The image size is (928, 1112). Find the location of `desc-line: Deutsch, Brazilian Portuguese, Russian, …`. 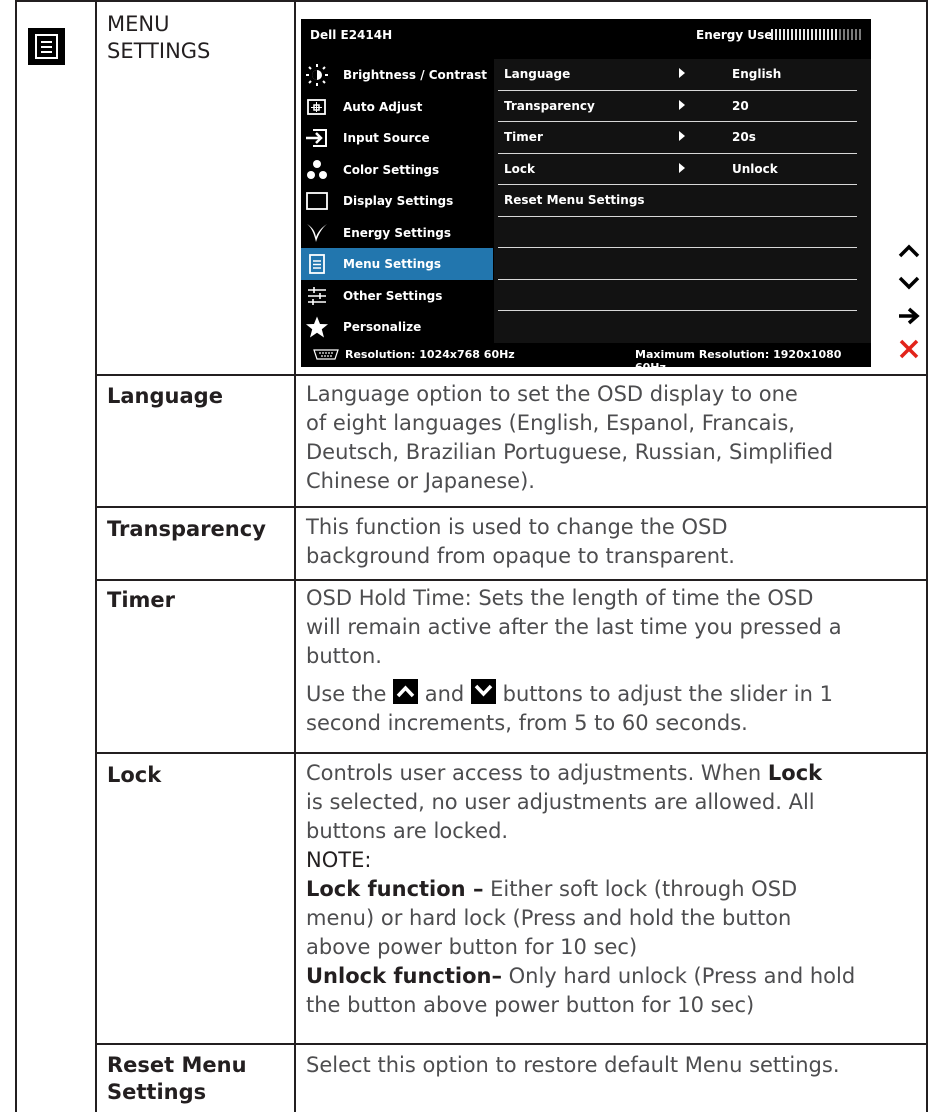

desc-line: Deutsch, Brazilian Portuguese, Russian, … is located at coordinates (570, 452).